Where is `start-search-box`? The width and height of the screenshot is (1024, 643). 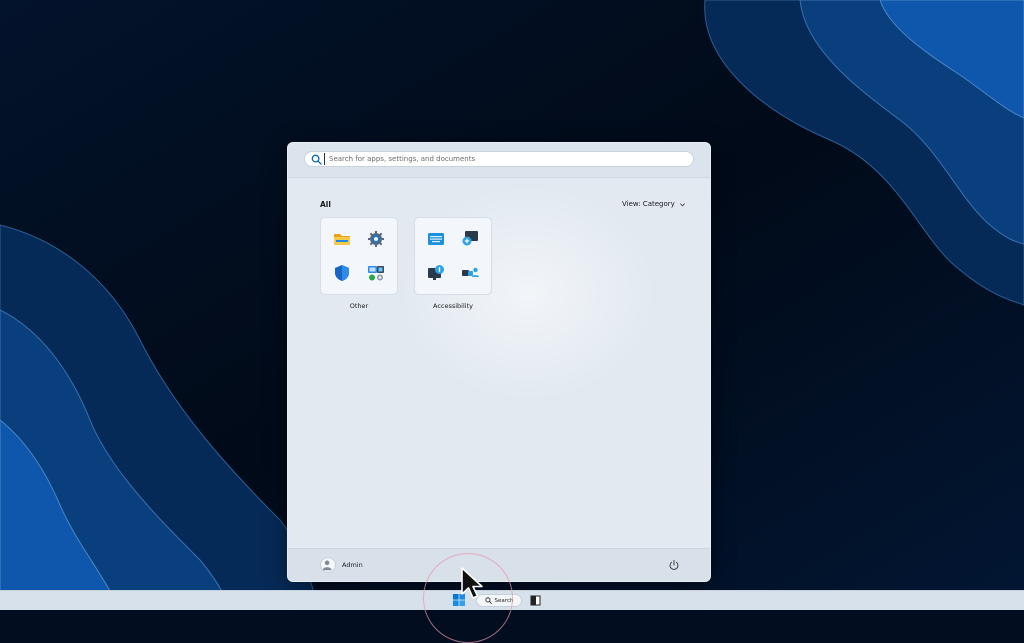 start-search-box is located at coordinates (499, 159).